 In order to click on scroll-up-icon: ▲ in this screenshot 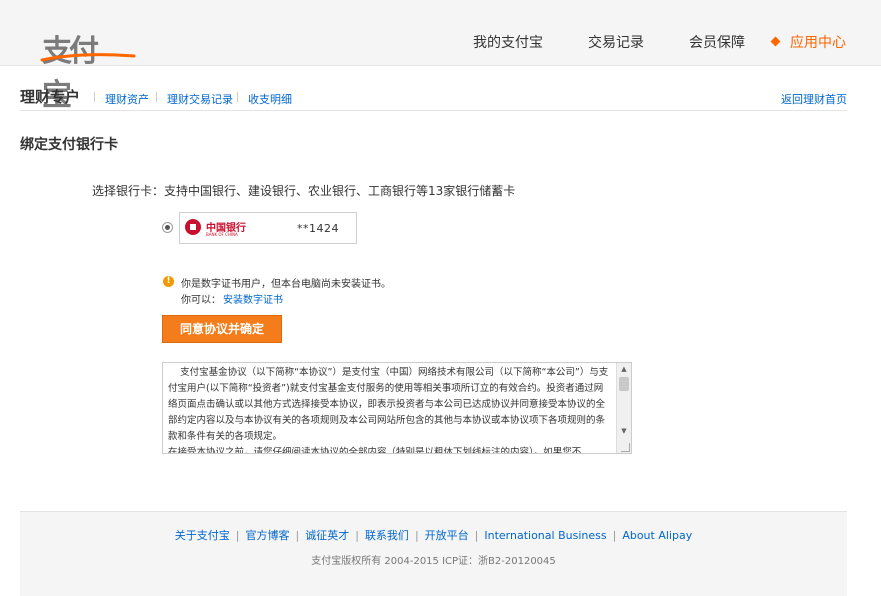, I will do `click(624, 369)`.